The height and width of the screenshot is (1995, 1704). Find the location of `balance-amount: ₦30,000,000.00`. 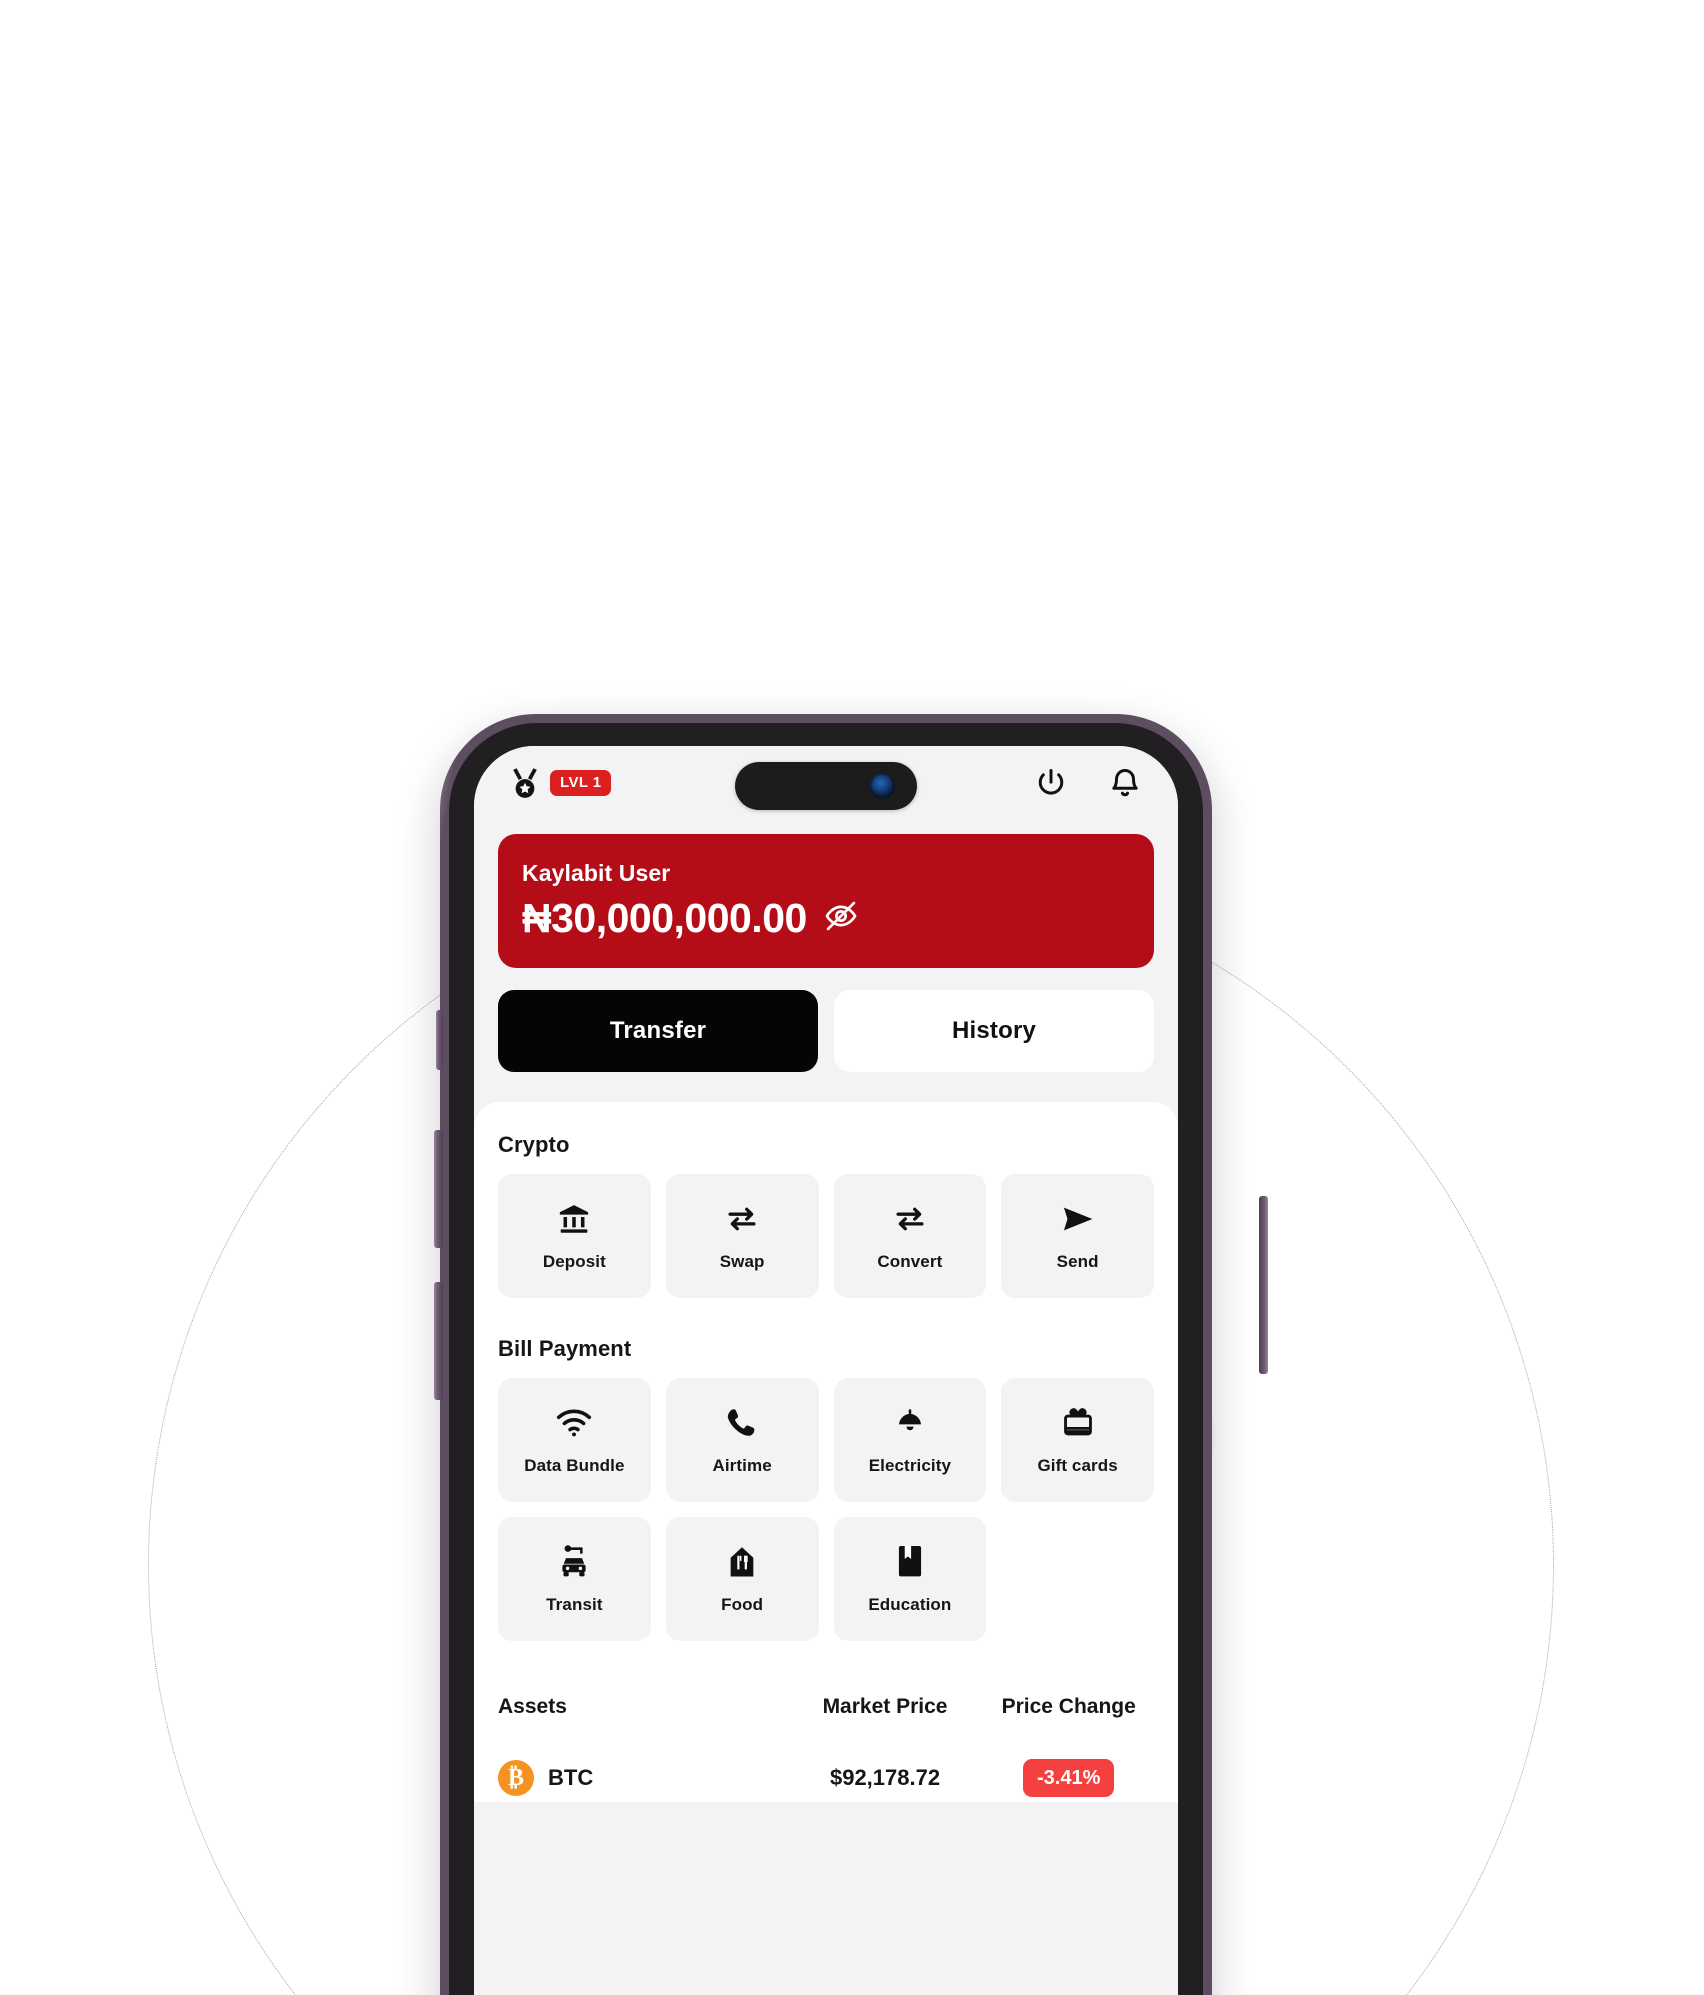

balance-amount: ₦30,000,000.00 is located at coordinates (664, 918).